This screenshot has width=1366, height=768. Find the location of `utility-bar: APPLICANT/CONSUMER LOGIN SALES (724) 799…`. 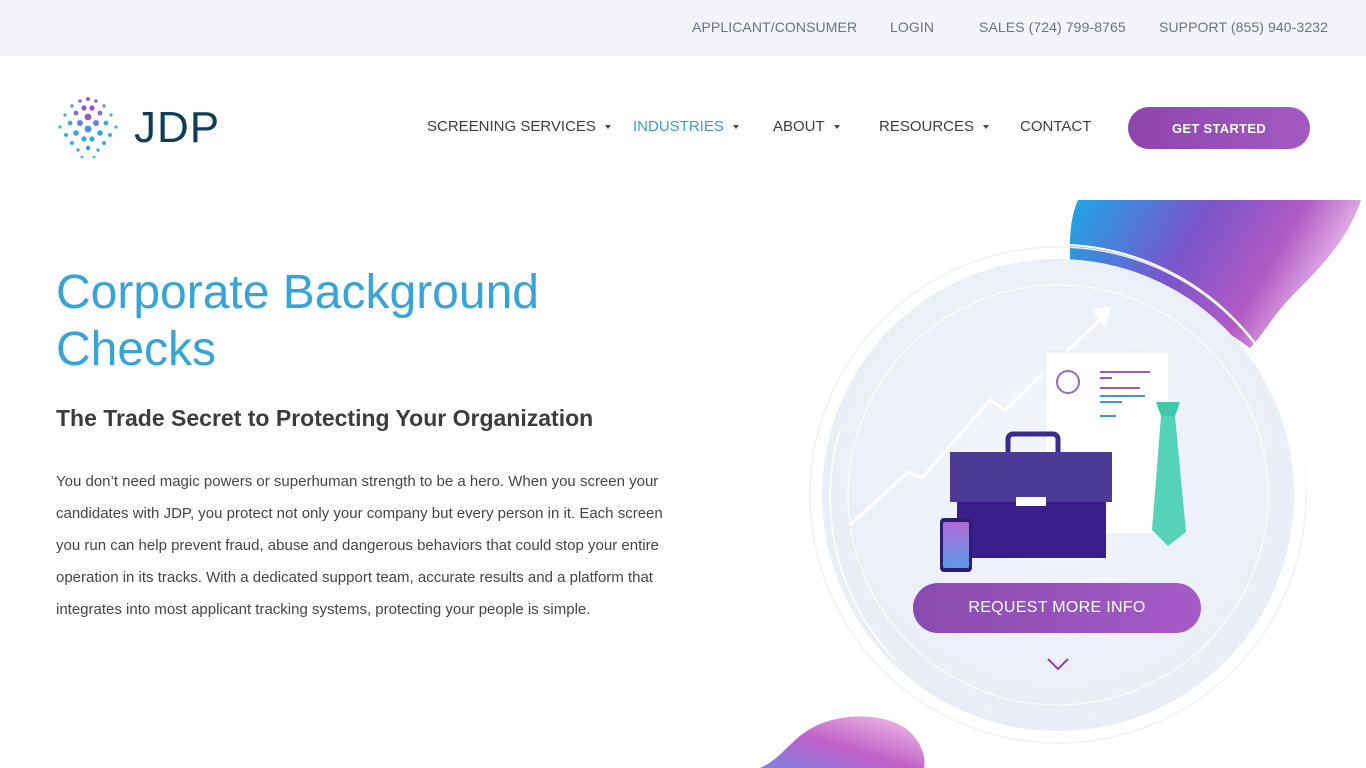

utility-bar: APPLICANT/CONSUMER LOGIN SALES (724) 799… is located at coordinates (683, 28).